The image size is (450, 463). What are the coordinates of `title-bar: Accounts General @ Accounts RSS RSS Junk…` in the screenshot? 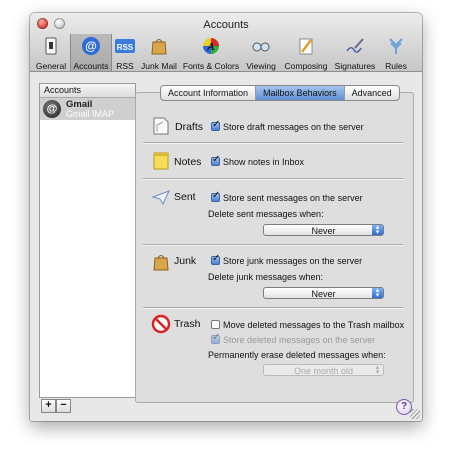 It's located at (226, 42).